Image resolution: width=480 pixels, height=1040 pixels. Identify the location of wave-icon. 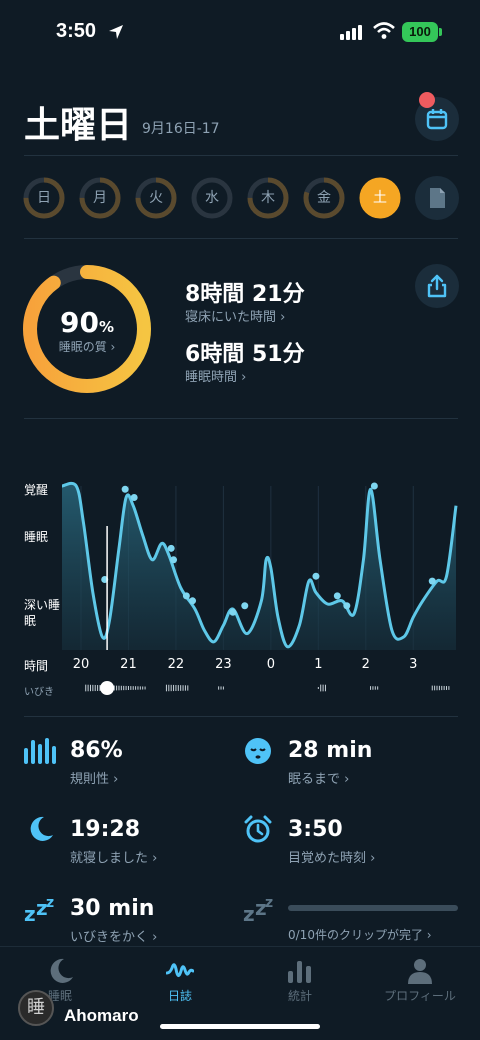
(180, 970).